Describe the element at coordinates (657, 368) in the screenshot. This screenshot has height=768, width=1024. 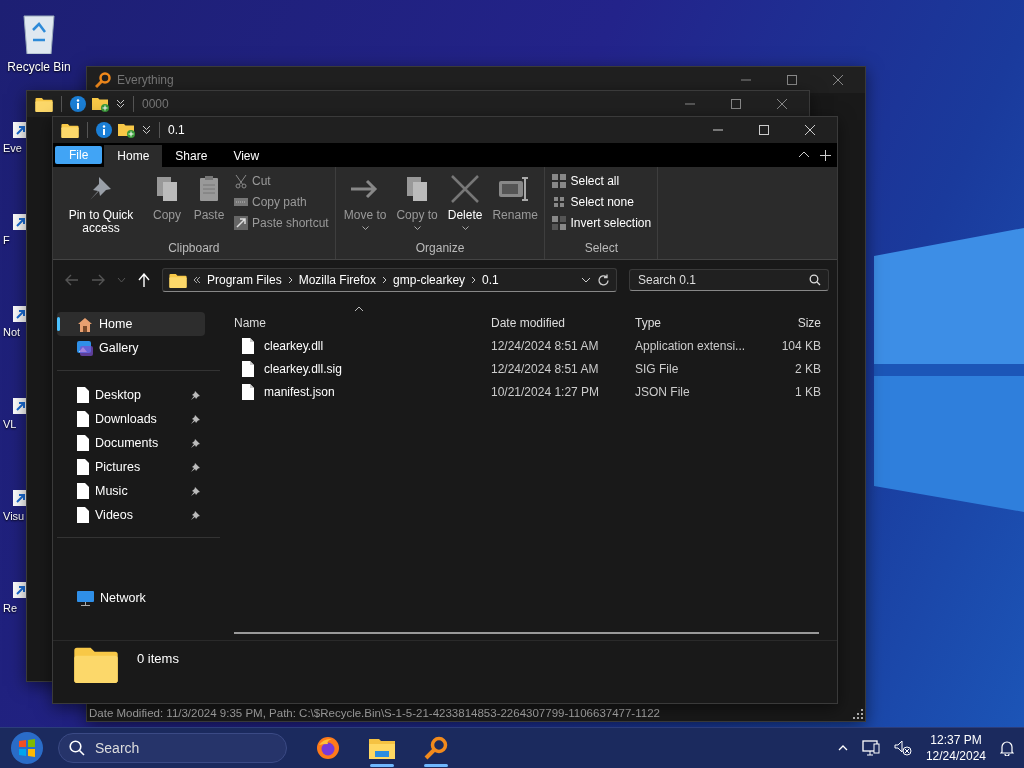
I see `type-cell-text: SIG File` at that location.